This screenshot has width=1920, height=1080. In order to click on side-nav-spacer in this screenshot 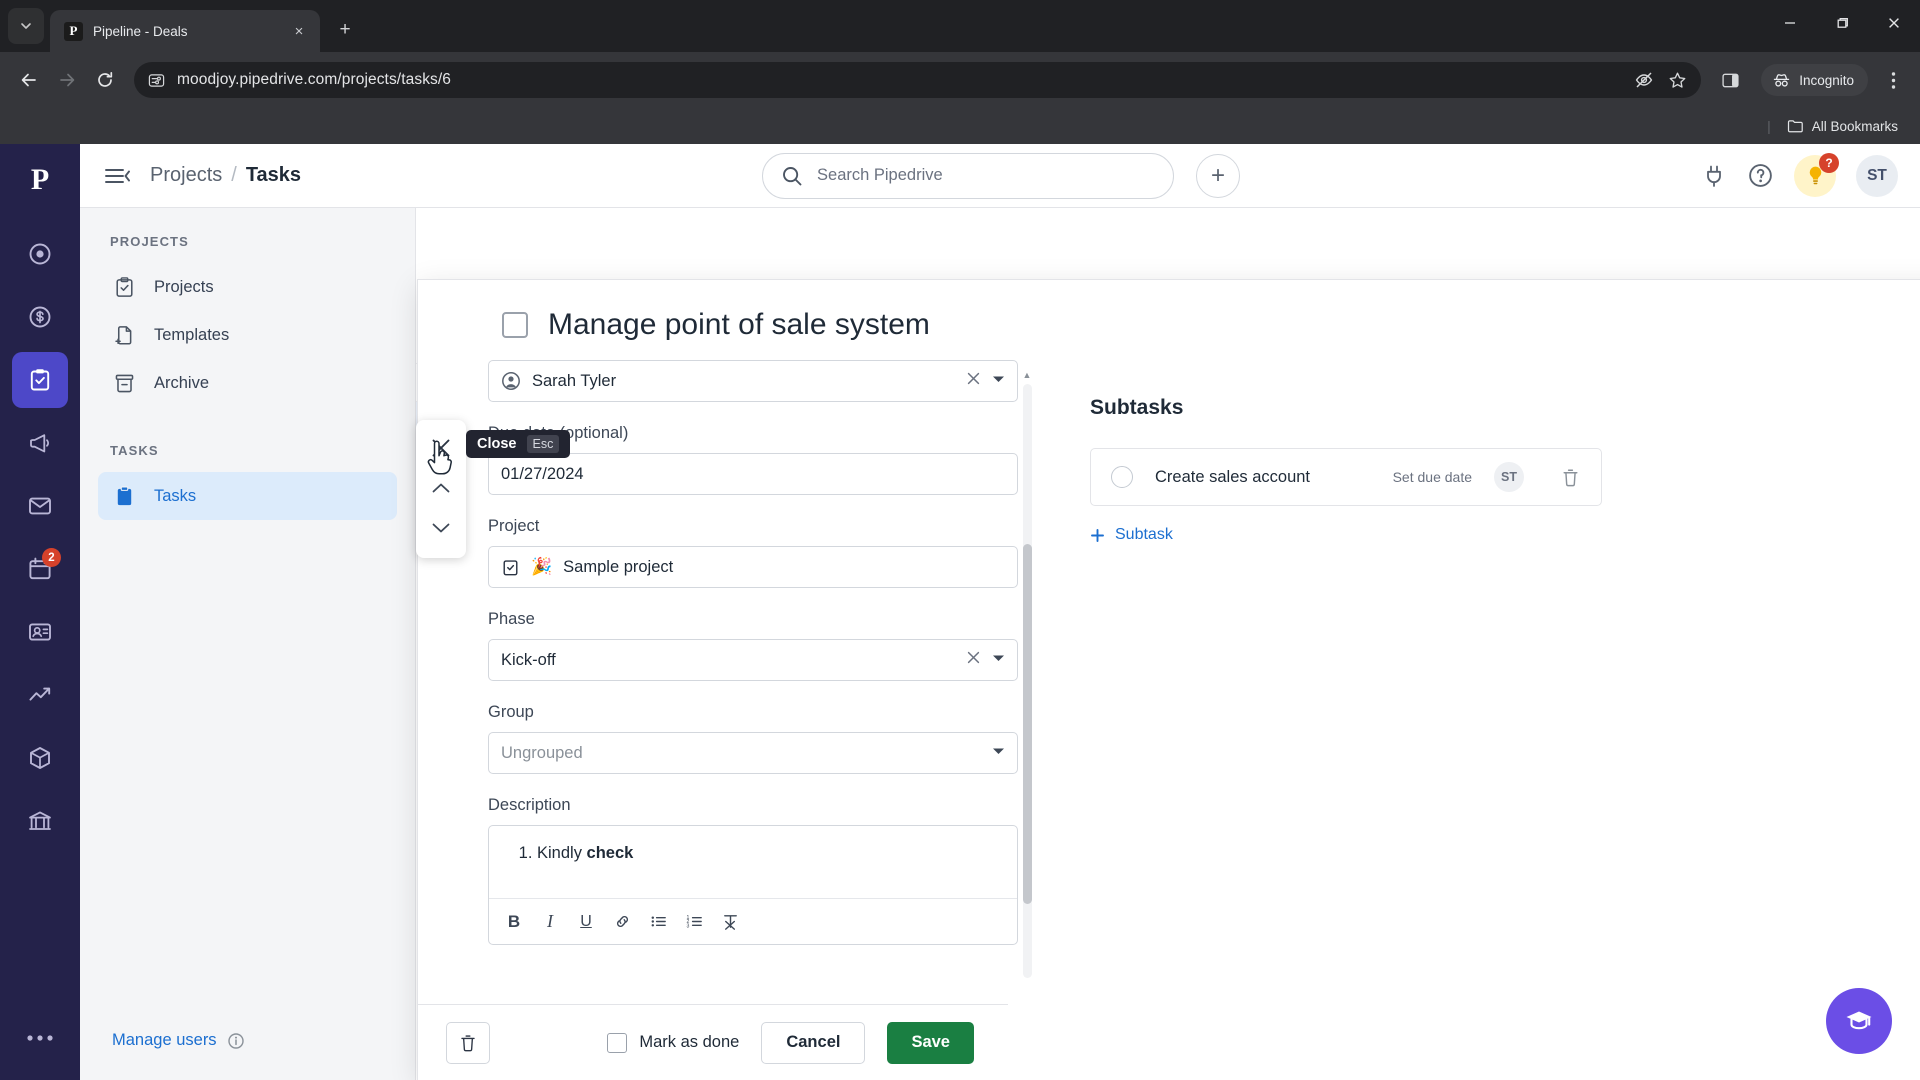, I will do `click(247, 775)`.